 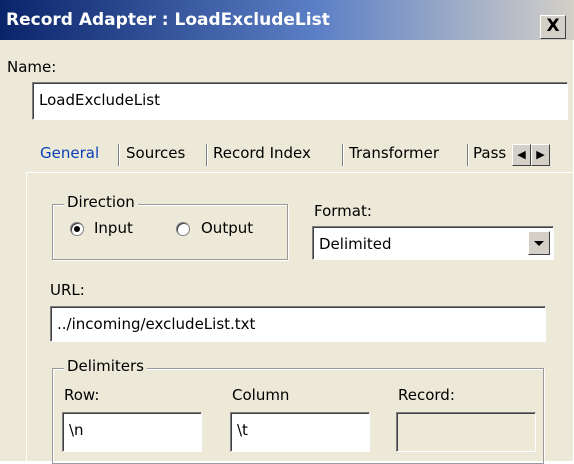 I want to click on tab-record-index: Record Index, so click(x=262, y=153).